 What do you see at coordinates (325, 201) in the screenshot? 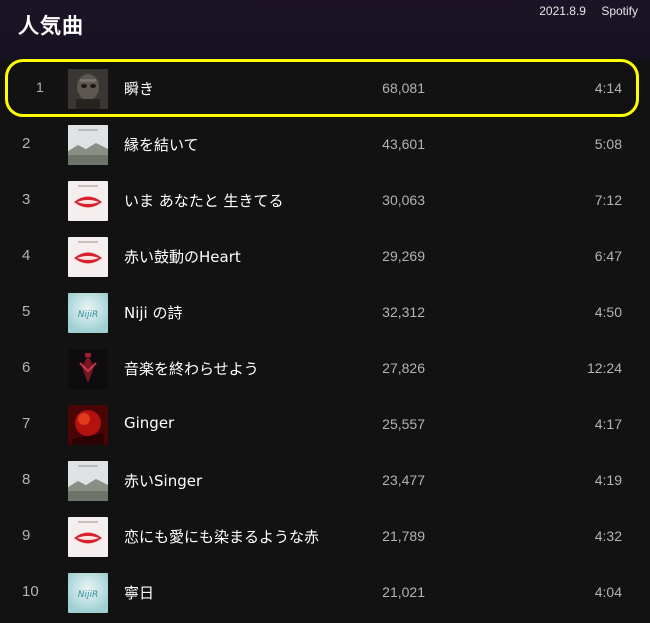
I see `track-row: 3 いま あなたと 生きてる 30,063 7:12` at bounding box center [325, 201].